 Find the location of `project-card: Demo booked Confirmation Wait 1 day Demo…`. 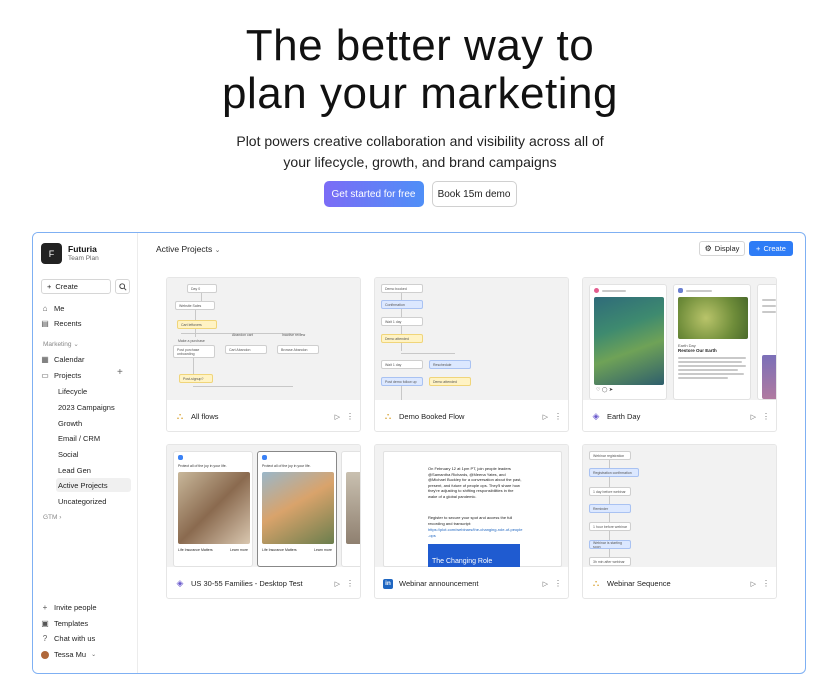

project-card: Demo booked Confirmation Wait 1 day Demo… is located at coordinates (471, 354).